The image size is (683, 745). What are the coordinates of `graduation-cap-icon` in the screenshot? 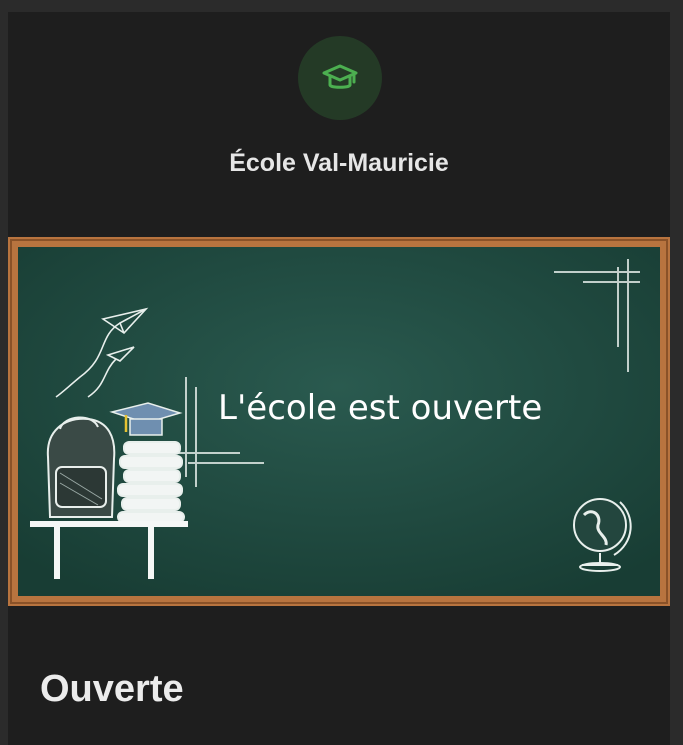 It's located at (340, 76).